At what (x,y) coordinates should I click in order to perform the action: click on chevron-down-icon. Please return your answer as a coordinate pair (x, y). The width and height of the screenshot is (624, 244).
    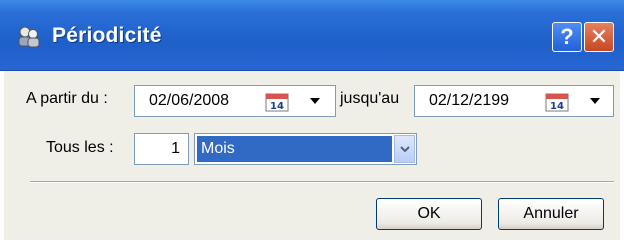
    Looking at the image, I should click on (404, 149).